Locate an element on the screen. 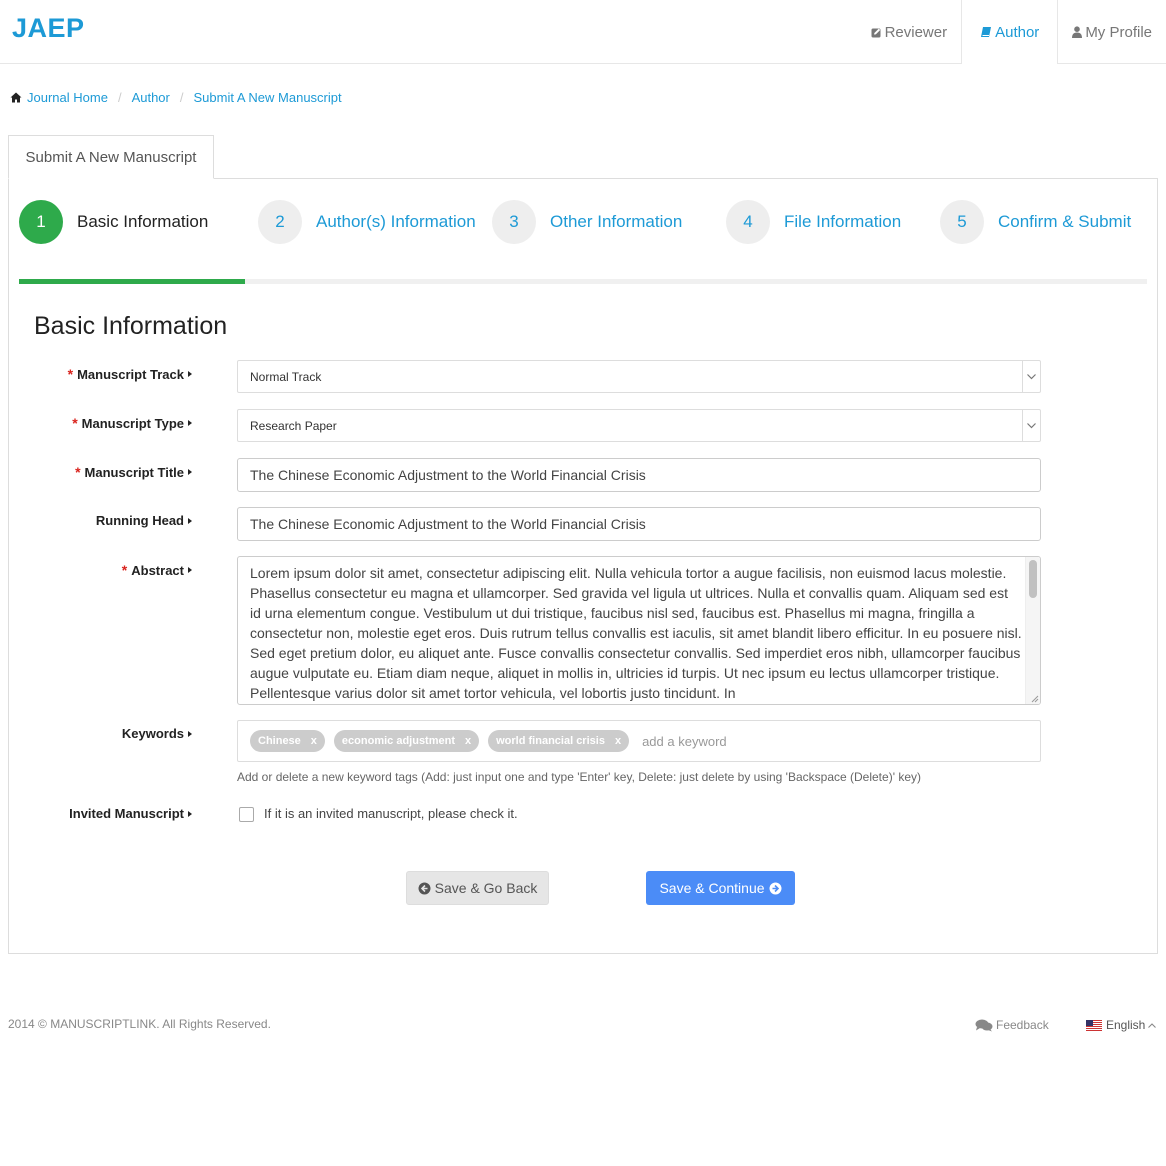 This screenshot has height=1166, width=1166. save-go-back-label: Save & Go Back is located at coordinates (486, 888).